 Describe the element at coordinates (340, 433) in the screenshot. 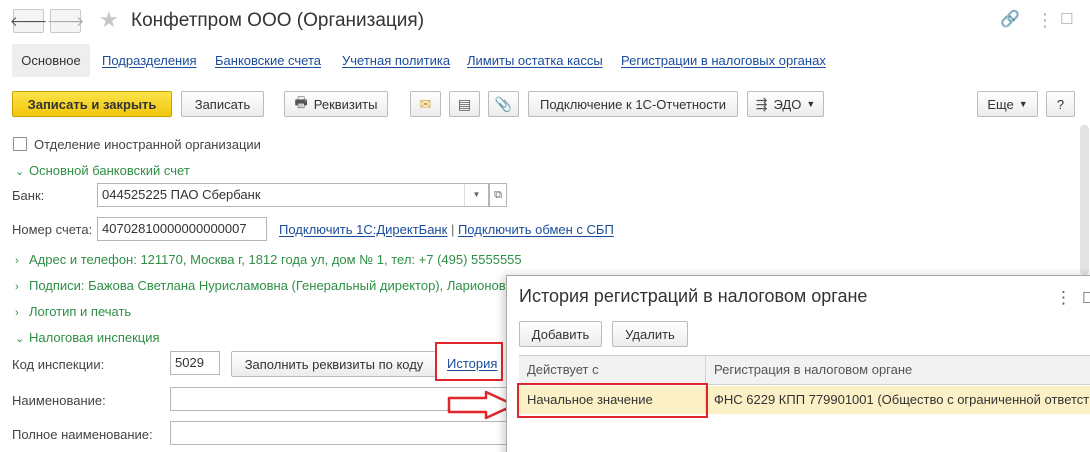

I see `full-name-field` at that location.